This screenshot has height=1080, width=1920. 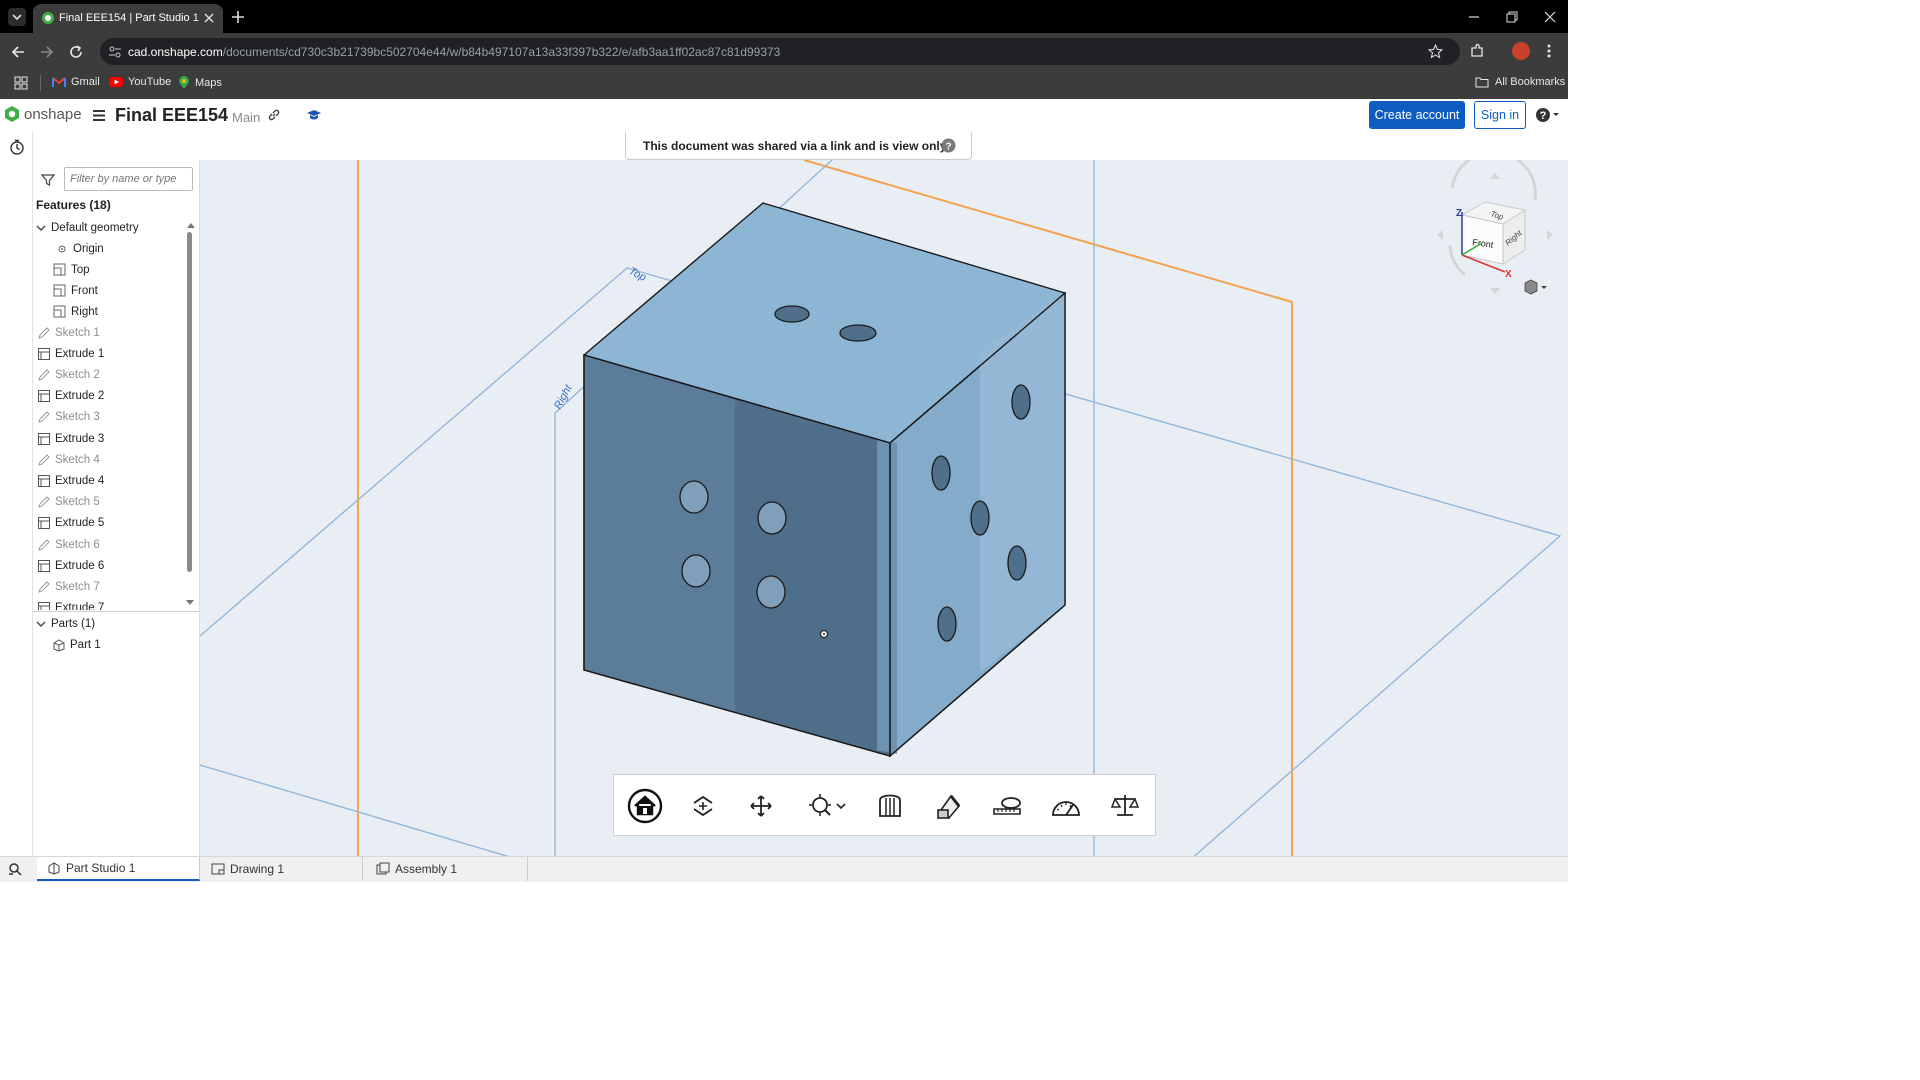 I want to click on close-icon, so click(x=209, y=18).